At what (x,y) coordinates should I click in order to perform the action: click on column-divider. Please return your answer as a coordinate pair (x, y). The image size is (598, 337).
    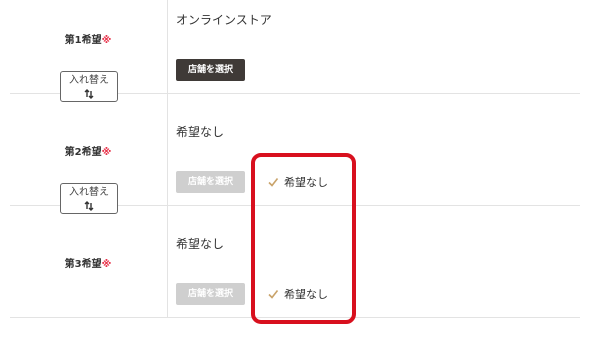
    Looking at the image, I should click on (167, 159).